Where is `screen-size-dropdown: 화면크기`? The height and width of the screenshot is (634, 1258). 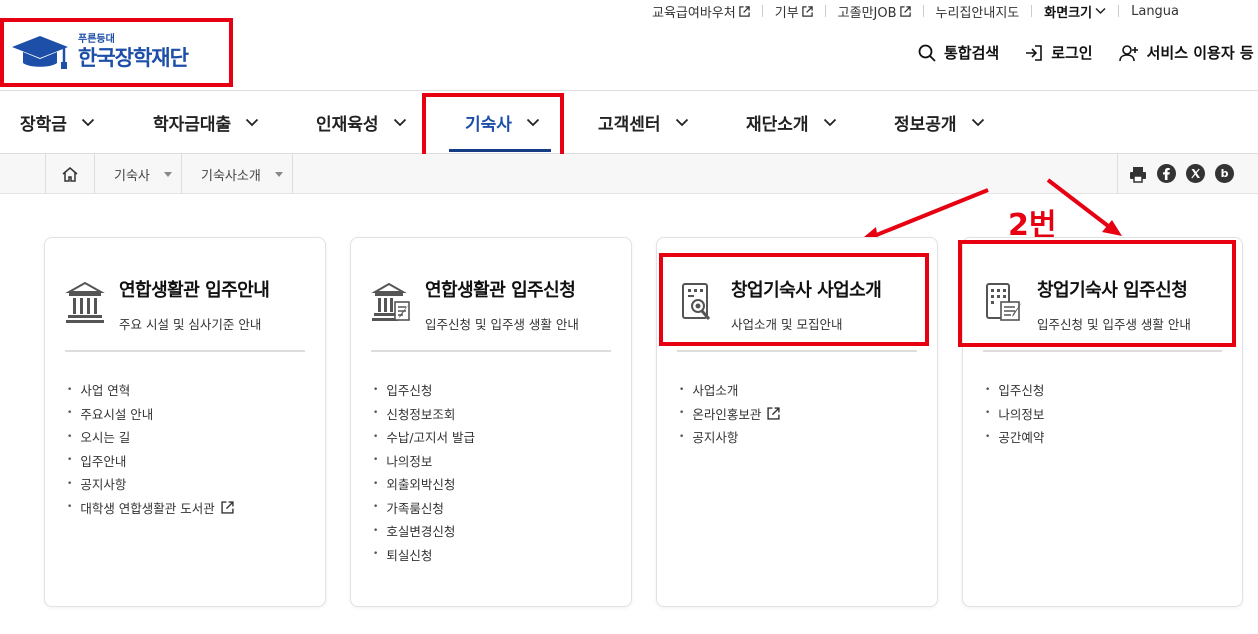
screen-size-dropdown: 화면크기 is located at coordinates (1075, 11).